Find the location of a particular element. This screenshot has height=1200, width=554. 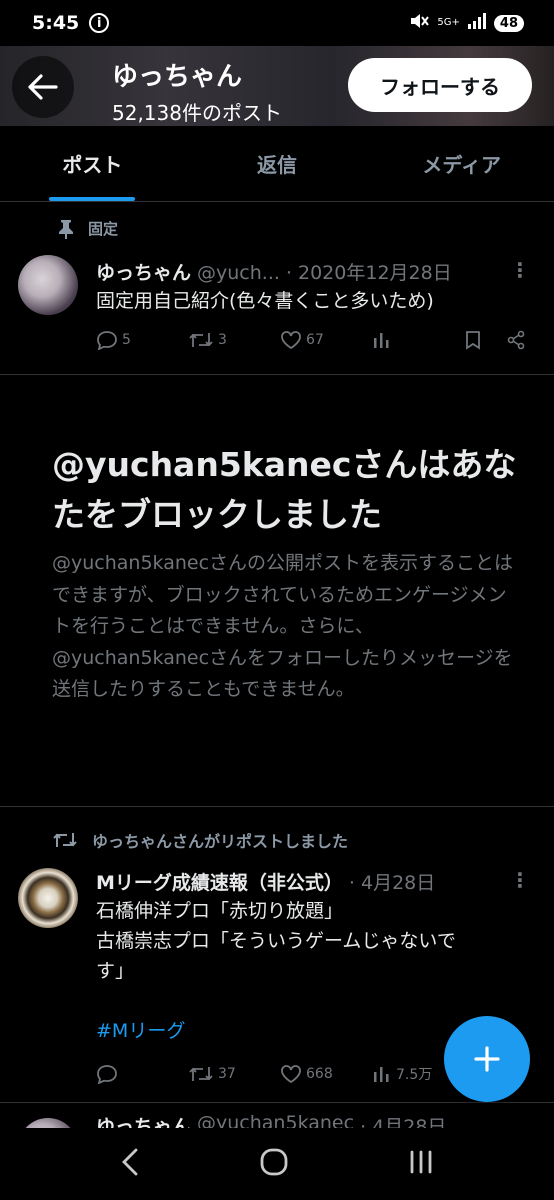

pinned-indicator: 固定 is located at coordinates (88, 228).